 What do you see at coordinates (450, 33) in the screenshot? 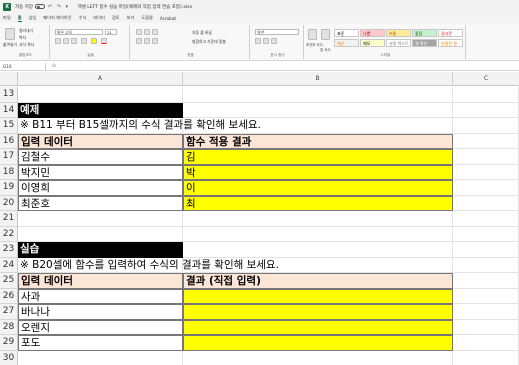
I see `cell-style-4: 경고문` at bounding box center [450, 33].